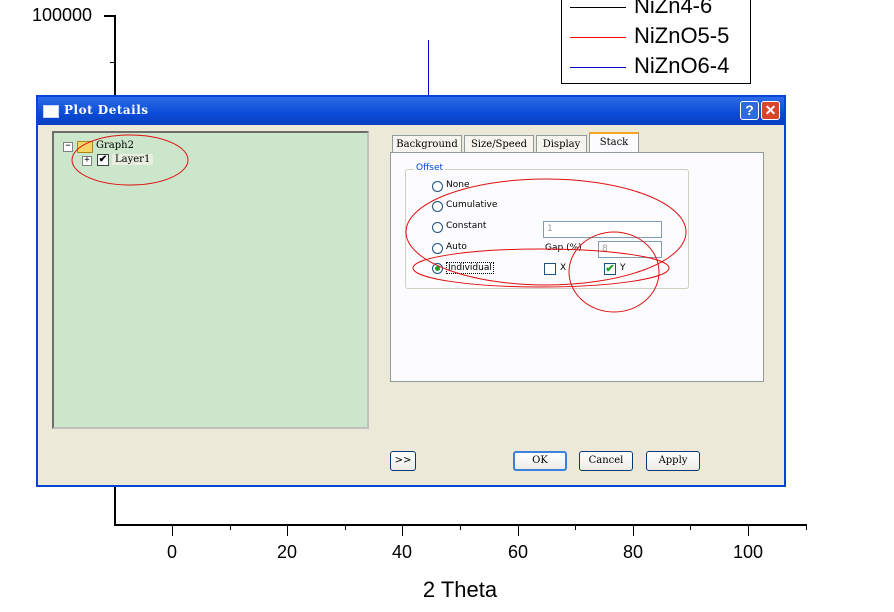  What do you see at coordinates (682, 65) in the screenshot?
I see `legend-label: NiZnO6-4` at bounding box center [682, 65].